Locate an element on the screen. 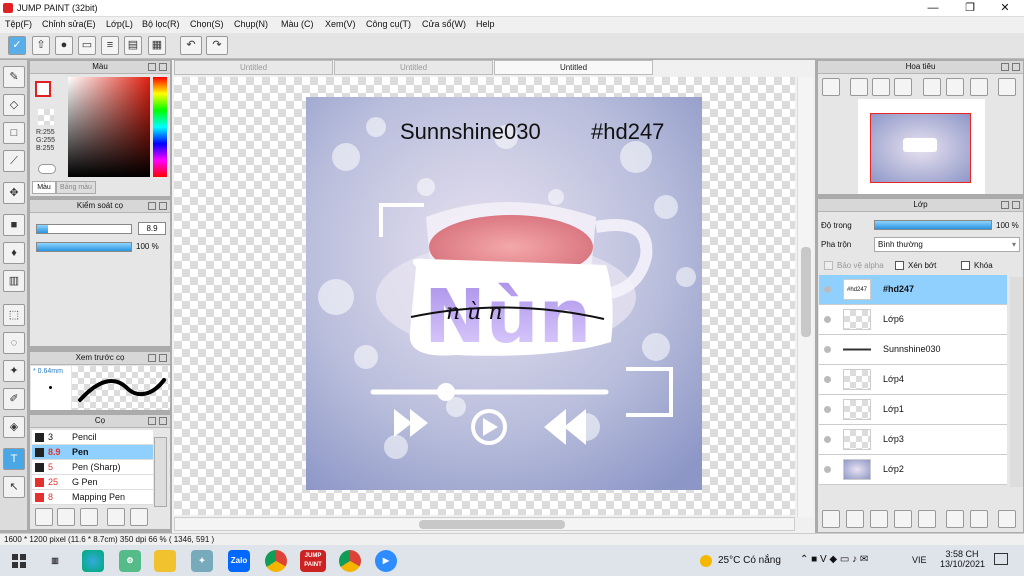 The image size is (1024, 576). color-saturation-picker is located at coordinates (109, 127).